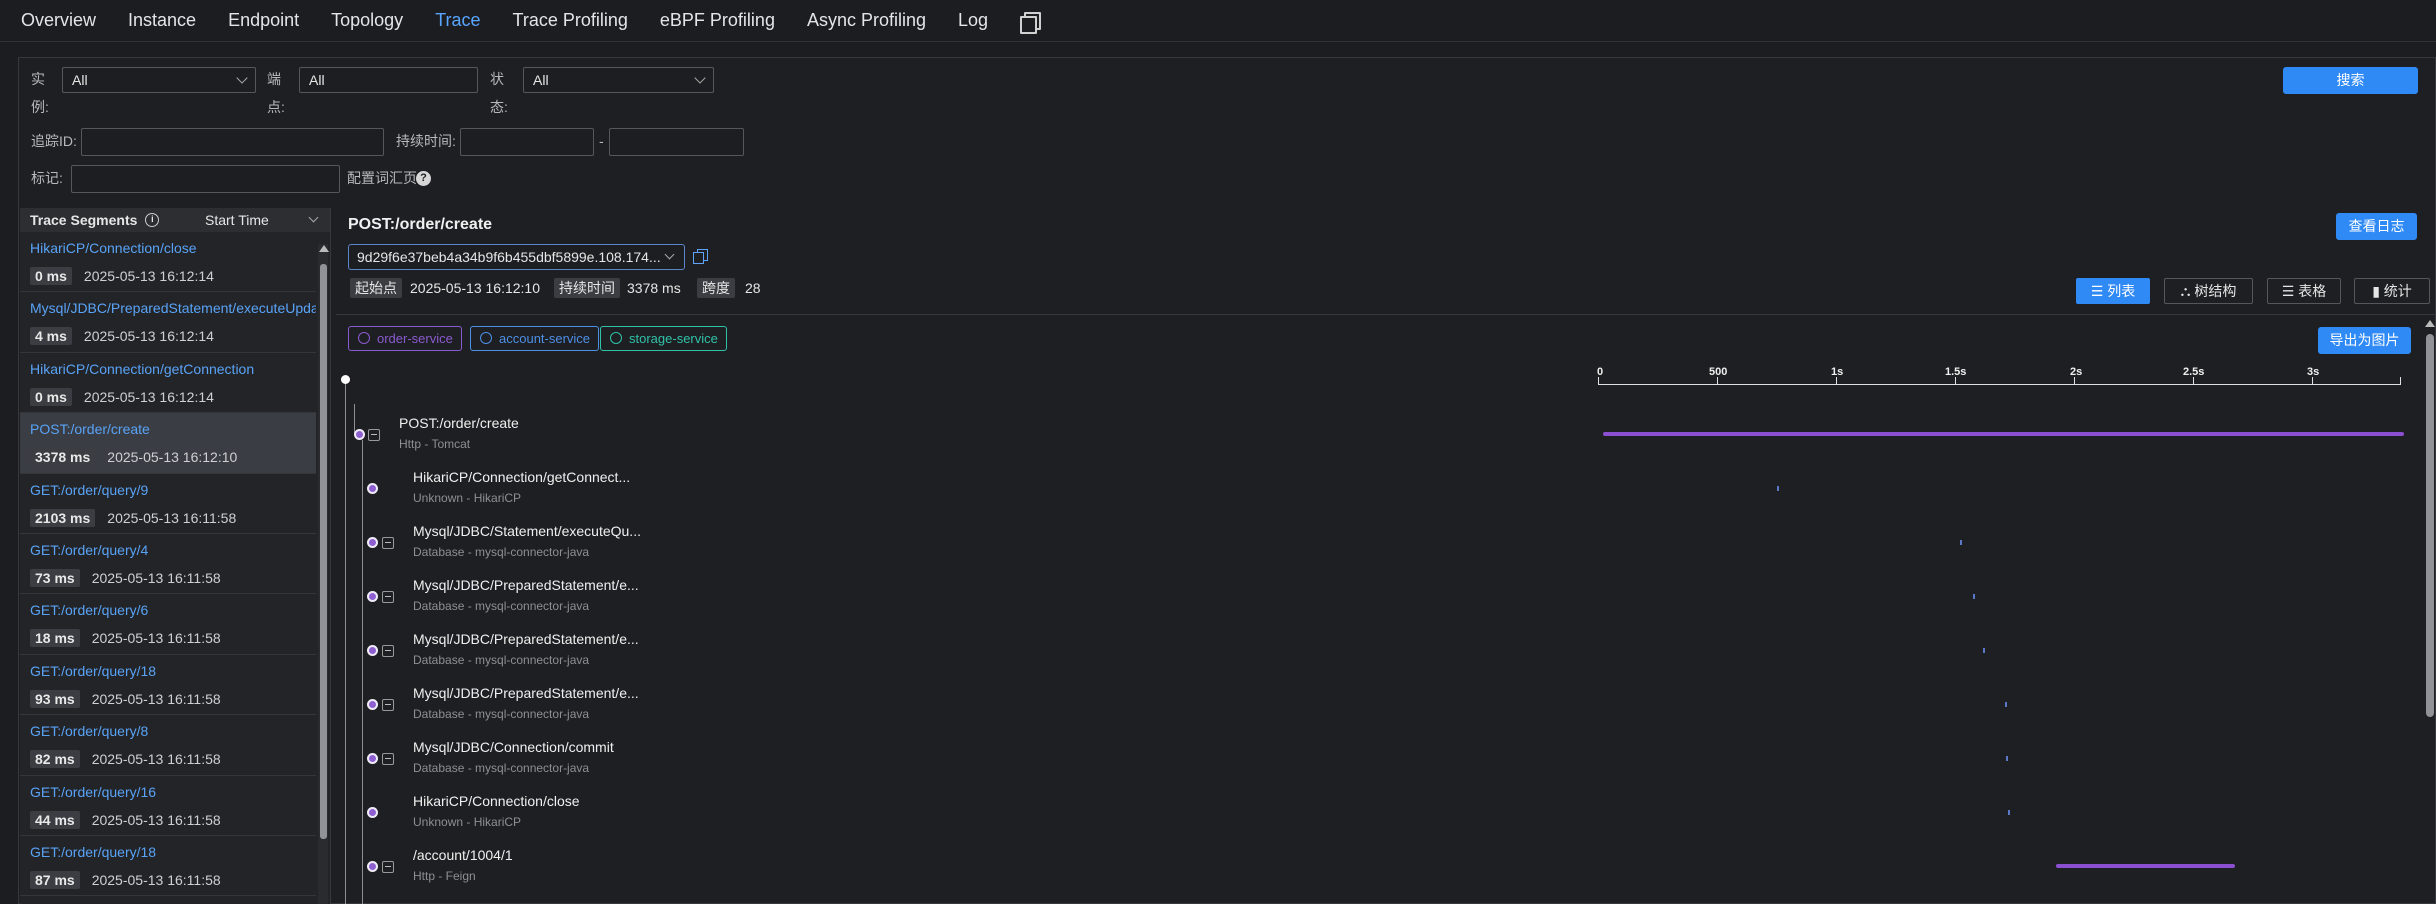  I want to click on detail-scrollbar, so click(2430, 612).